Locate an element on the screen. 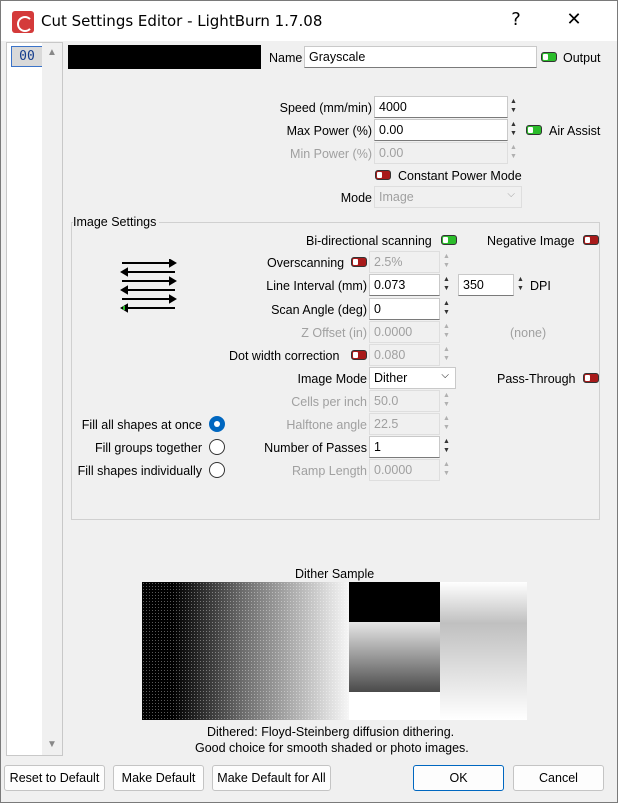 The width and height of the screenshot is (618, 803). halftone-angle-field: 22.5 is located at coordinates (404, 424).